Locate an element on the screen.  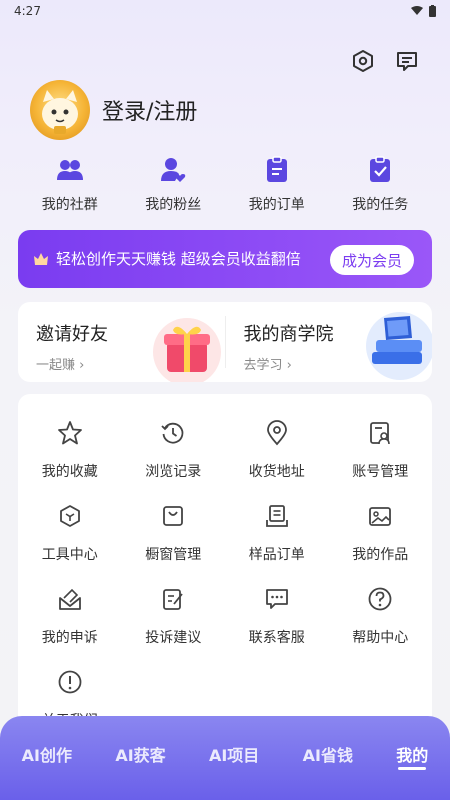
wifi-icon is located at coordinates (417, 10).